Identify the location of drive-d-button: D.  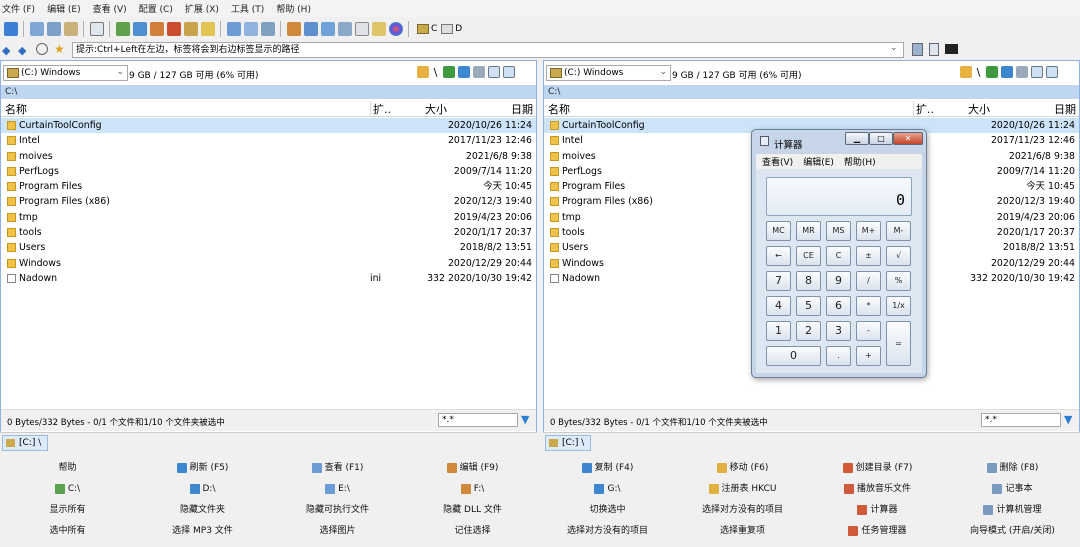
(451, 28).